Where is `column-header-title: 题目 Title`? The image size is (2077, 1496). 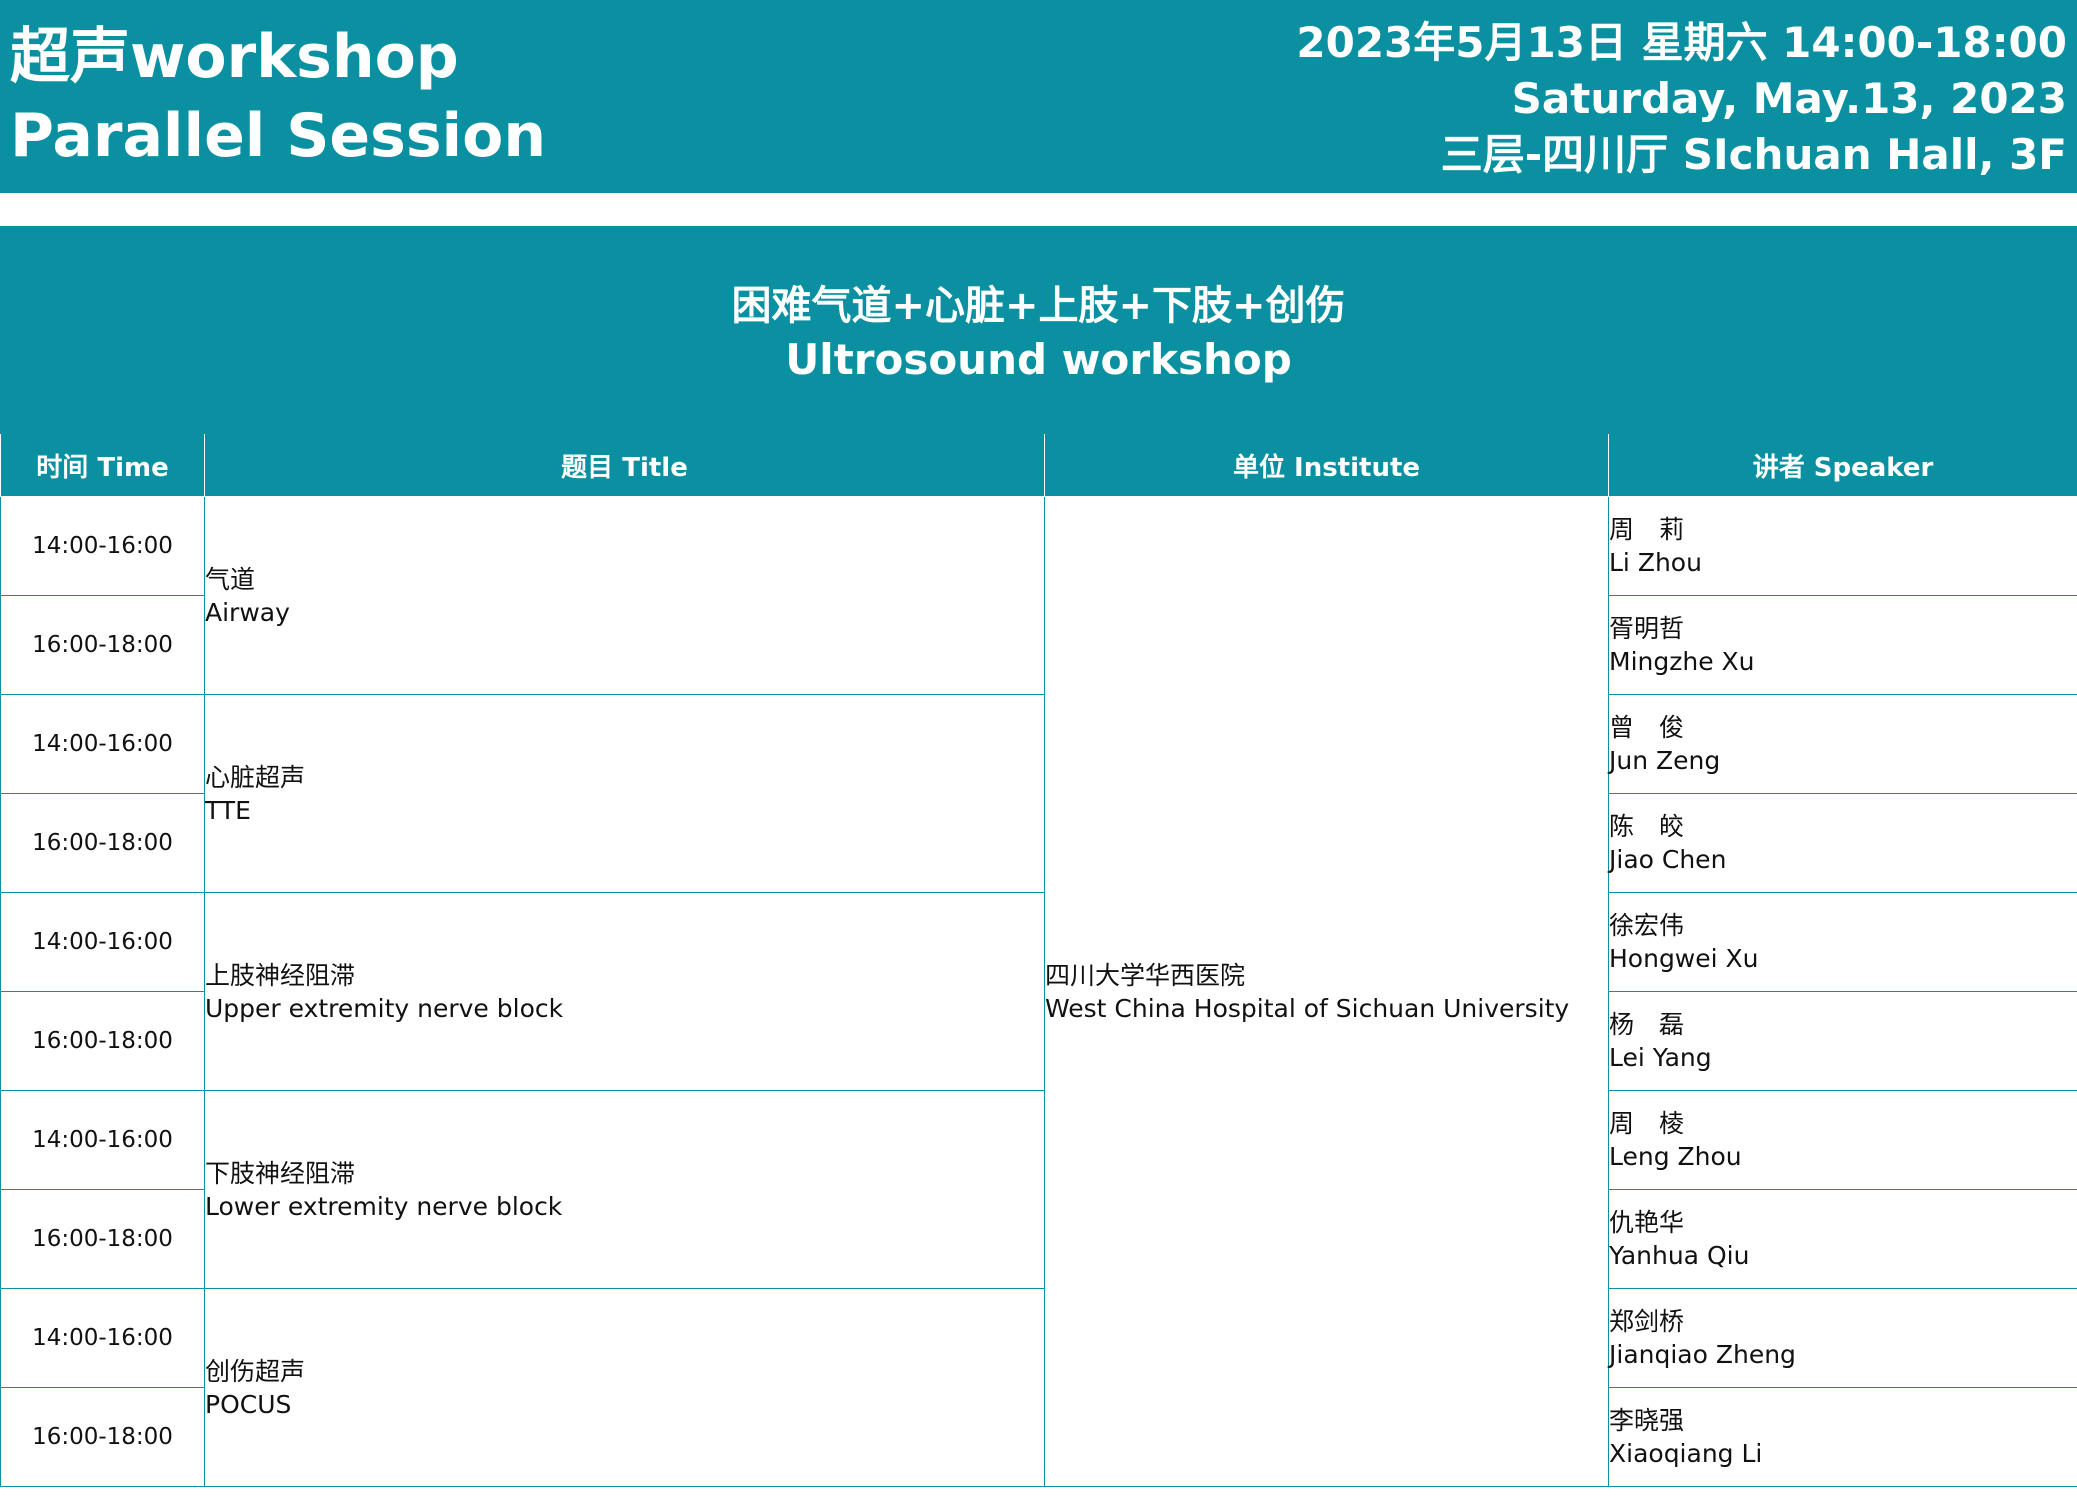
column-header-title: 题目 Title is located at coordinates (624, 465).